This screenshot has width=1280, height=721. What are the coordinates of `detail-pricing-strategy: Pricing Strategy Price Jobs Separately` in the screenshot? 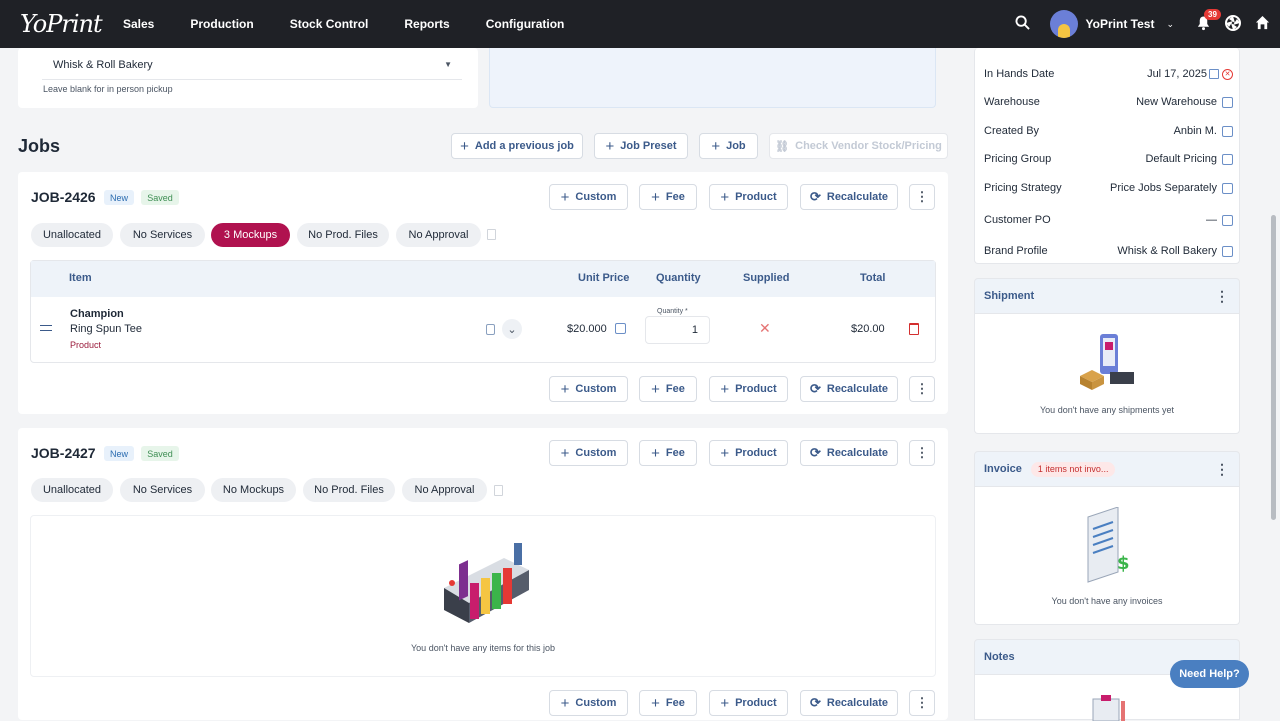 It's located at (1108, 188).